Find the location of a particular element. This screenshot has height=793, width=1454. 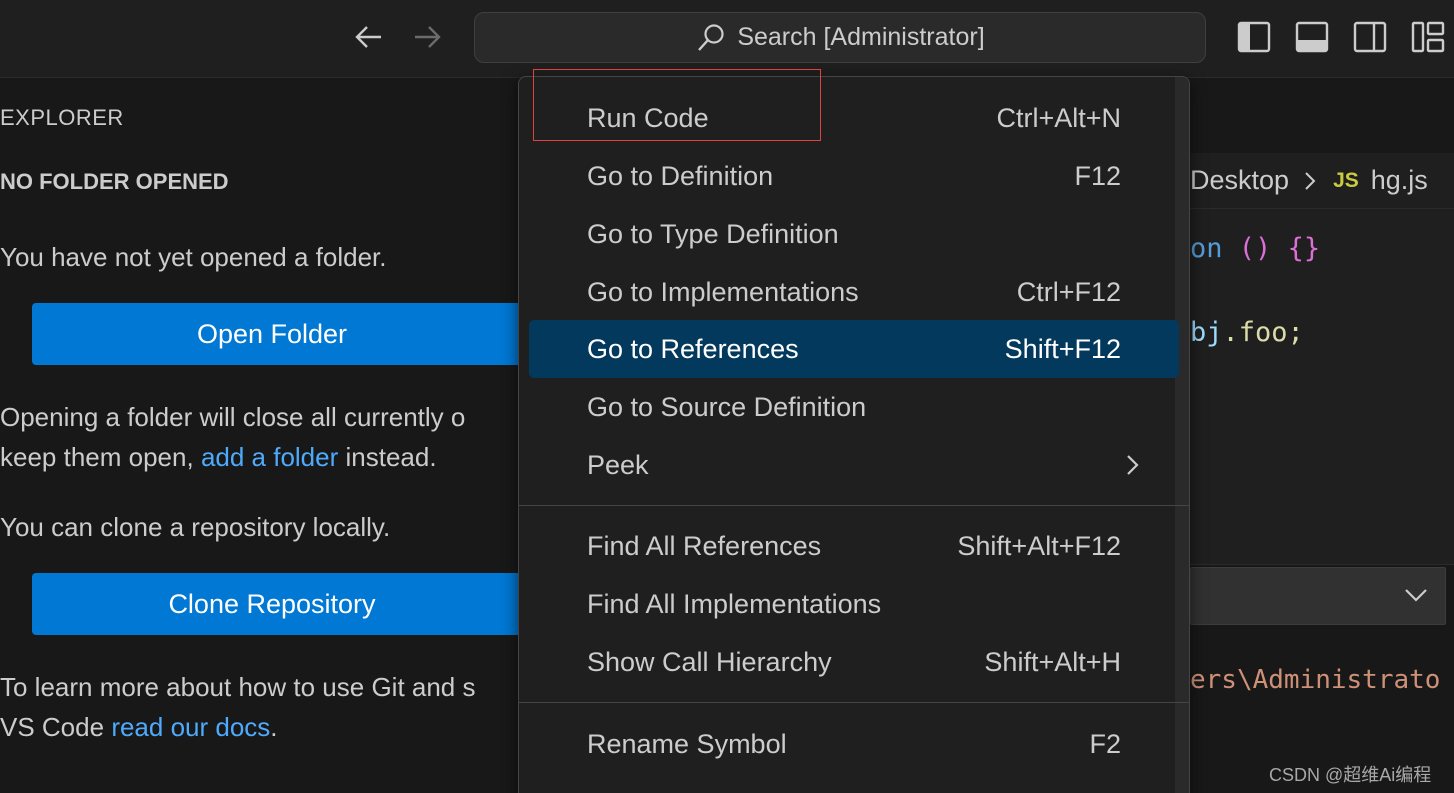

panel-bottom-icon is located at coordinates (1312, 37).